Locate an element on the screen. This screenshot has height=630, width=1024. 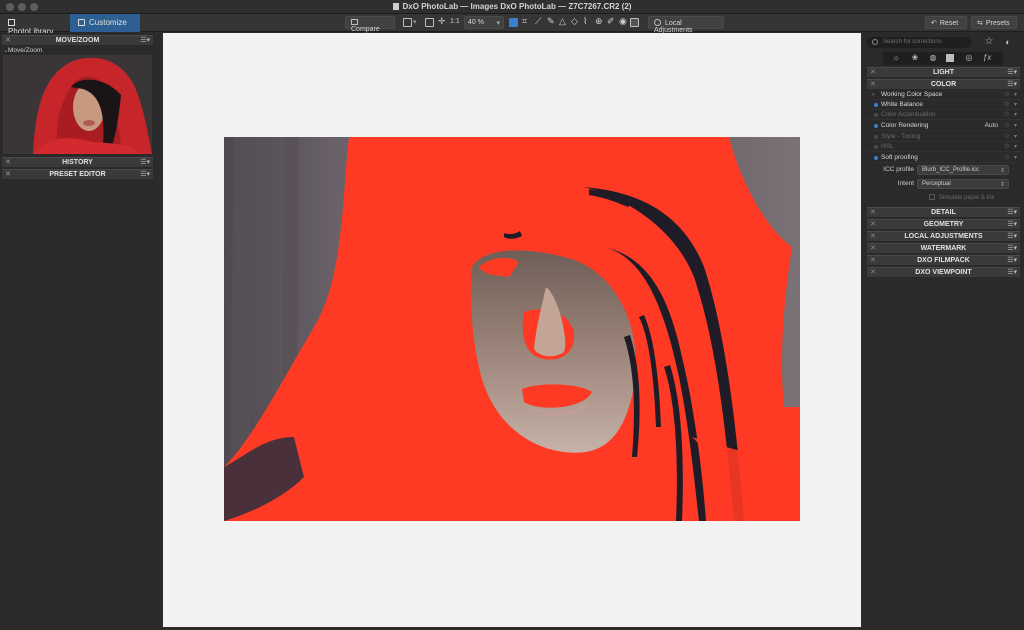
move-icon: ✛ is located at coordinates (442, 21).